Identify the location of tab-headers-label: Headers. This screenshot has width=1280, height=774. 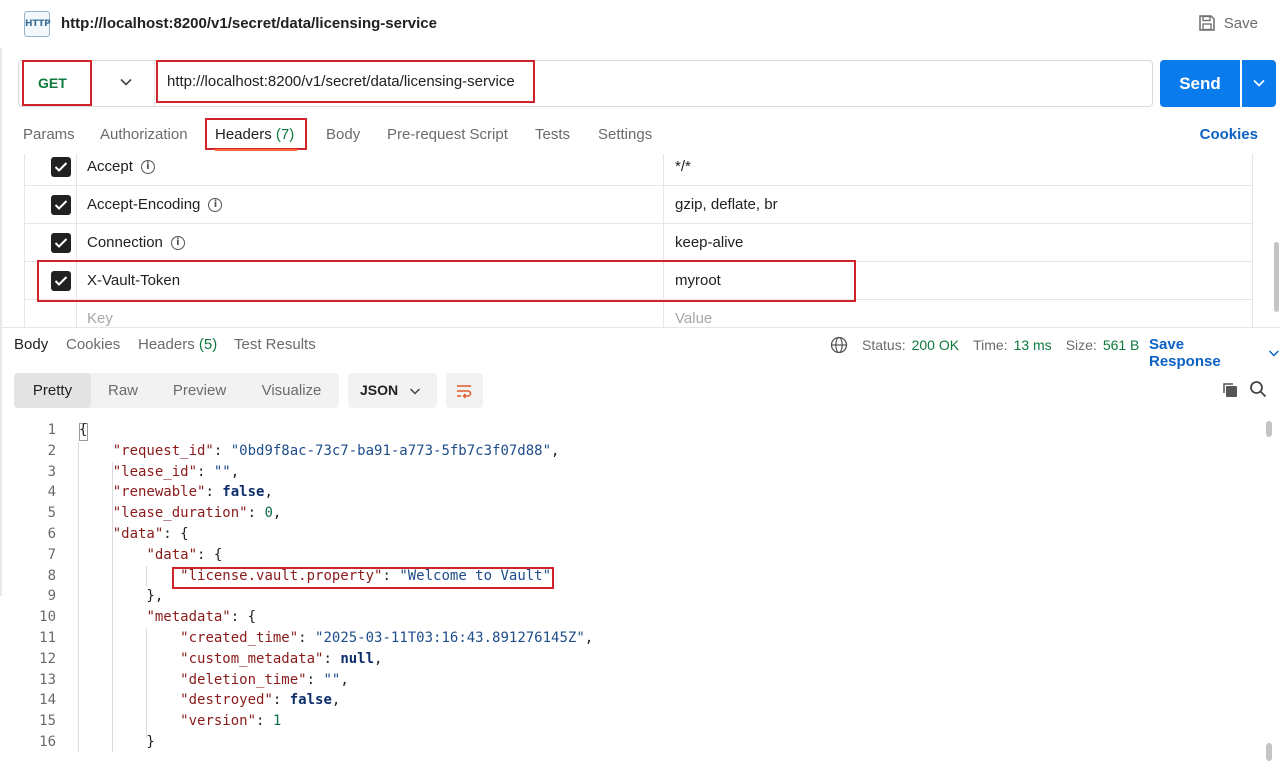
(243, 134).